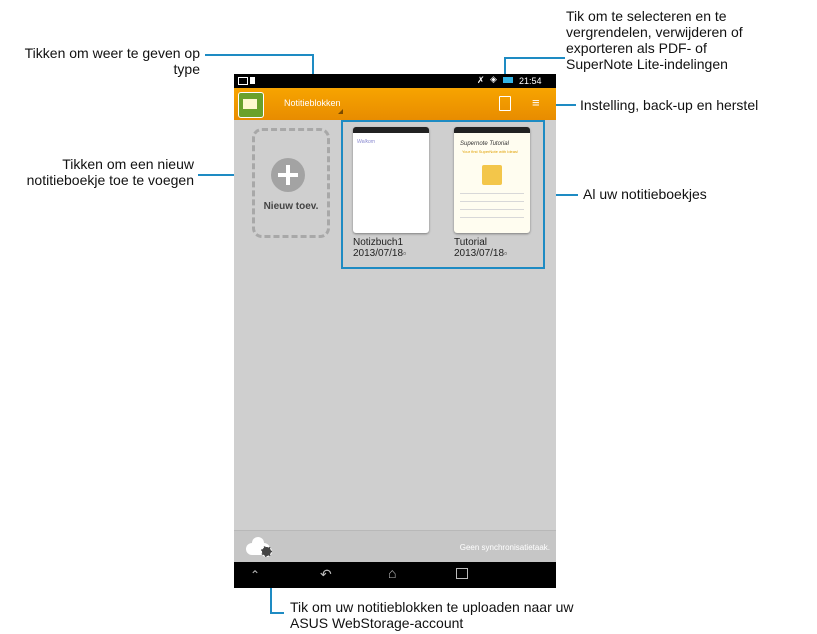 The image size is (817, 634). I want to click on callout-type-toggle: Tikken om weer te geven op type, so click(112, 61).